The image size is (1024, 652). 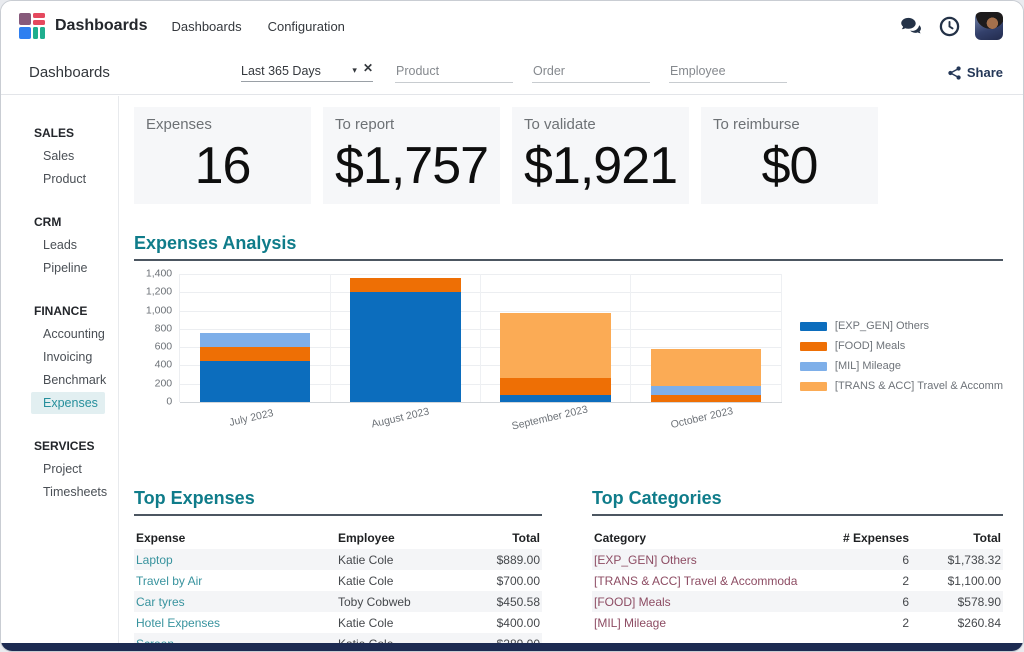 I want to click on table-row: Car tyres Toby Cobweb $450.58, so click(x=338, y=601).